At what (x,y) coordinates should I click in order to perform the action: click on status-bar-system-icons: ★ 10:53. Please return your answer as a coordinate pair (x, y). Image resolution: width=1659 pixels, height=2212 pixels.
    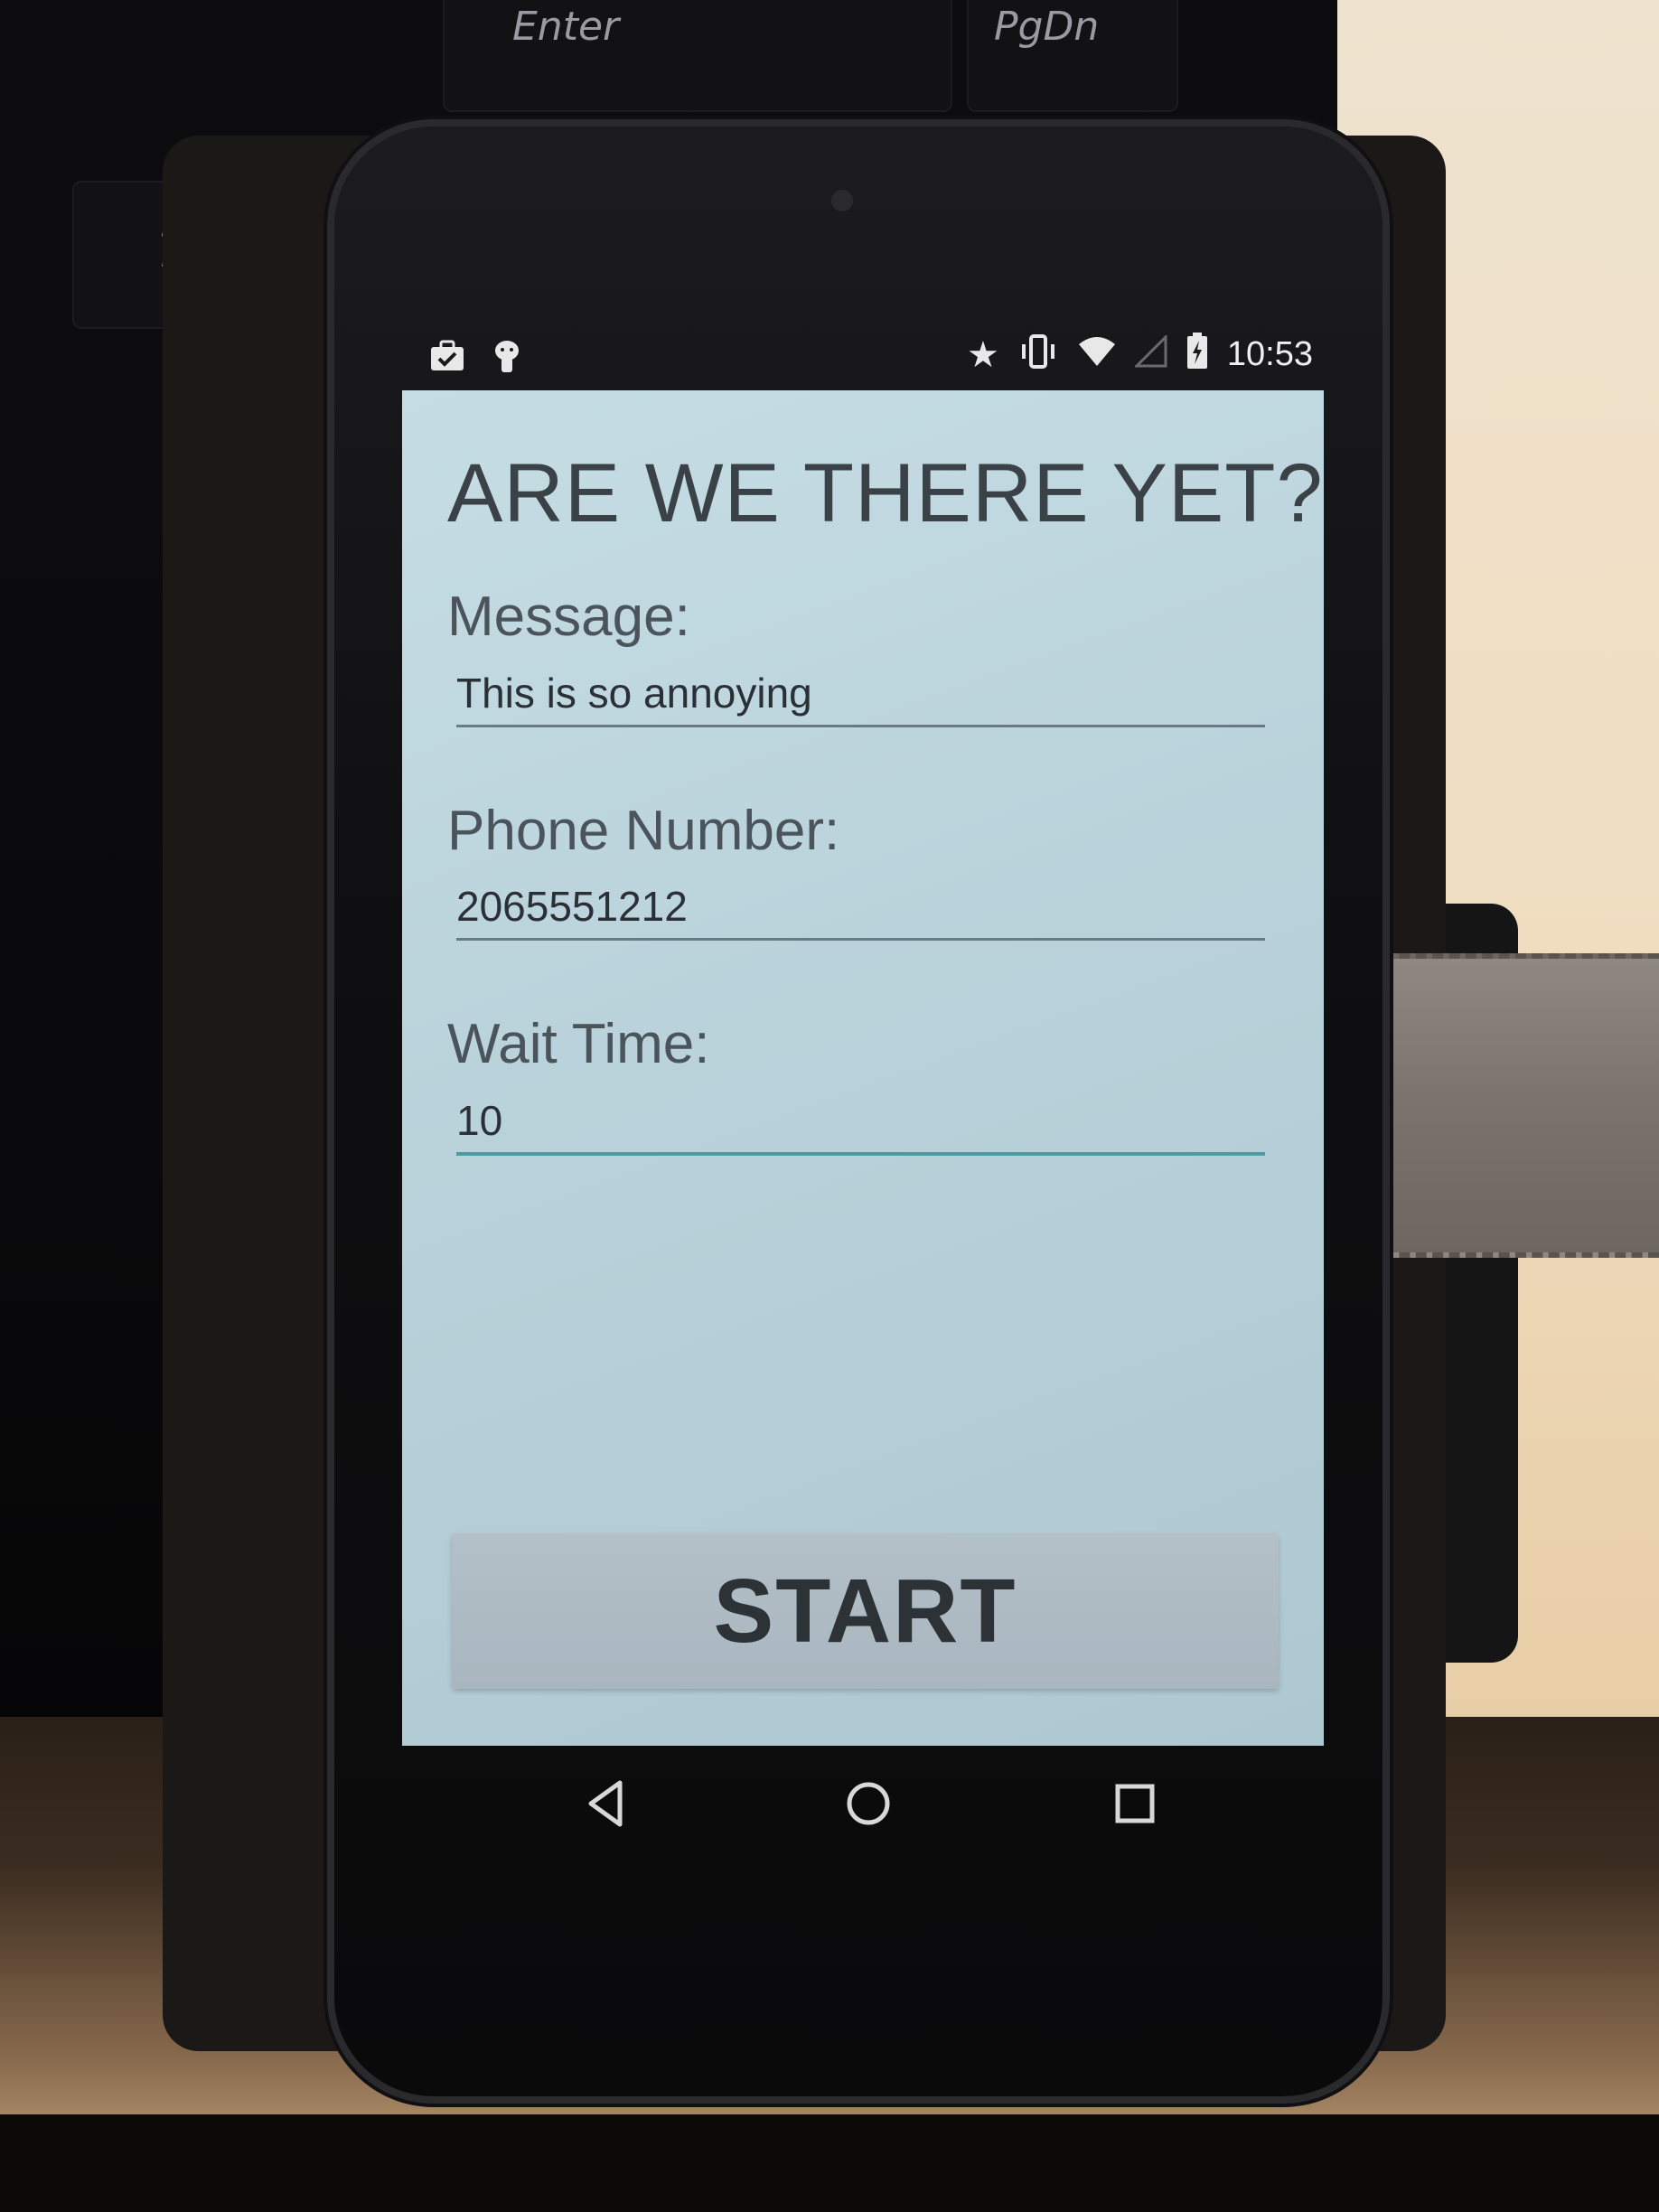
    Looking at the image, I should click on (1140, 355).